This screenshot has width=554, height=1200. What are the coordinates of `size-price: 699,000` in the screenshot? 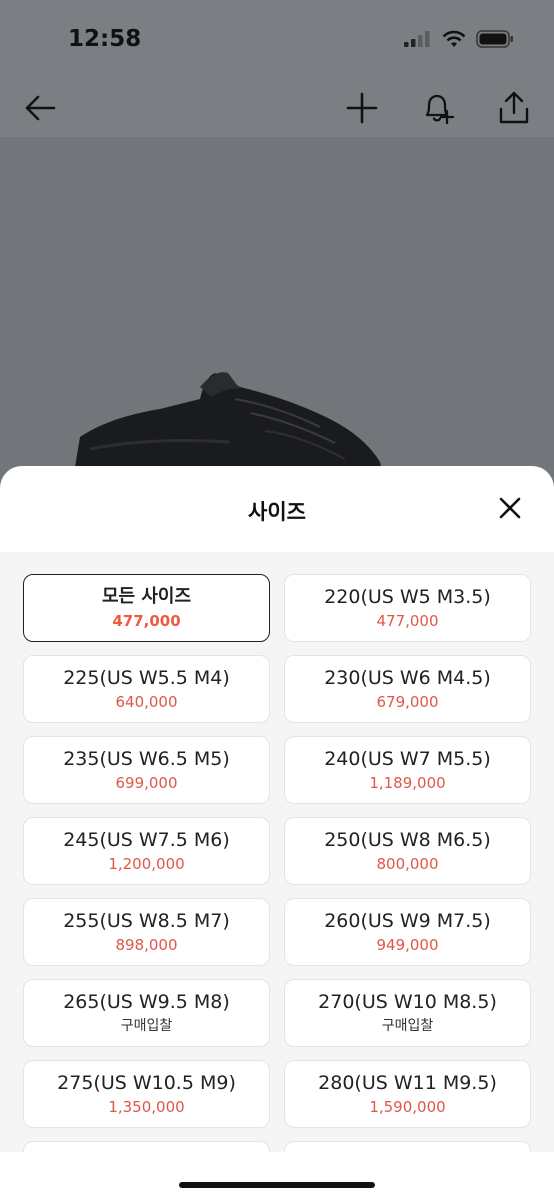 It's located at (146, 783).